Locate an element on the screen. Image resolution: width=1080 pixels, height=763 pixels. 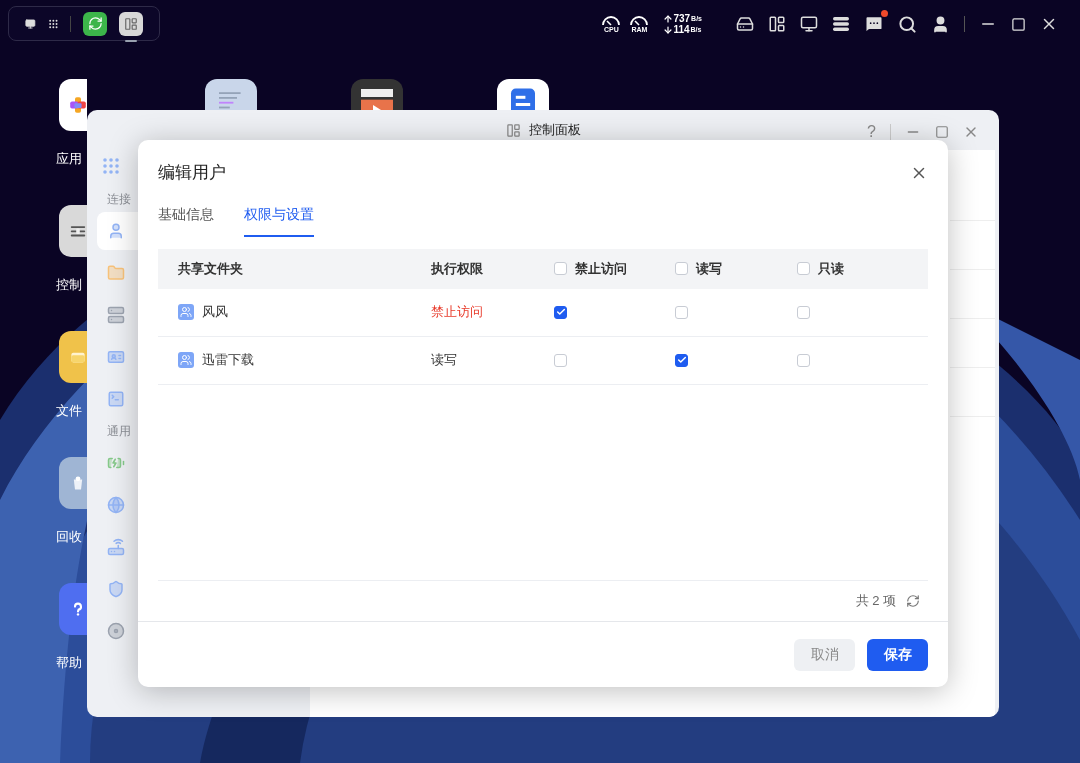
dialog-title: 编辑用户 is located at coordinates (192, 173).